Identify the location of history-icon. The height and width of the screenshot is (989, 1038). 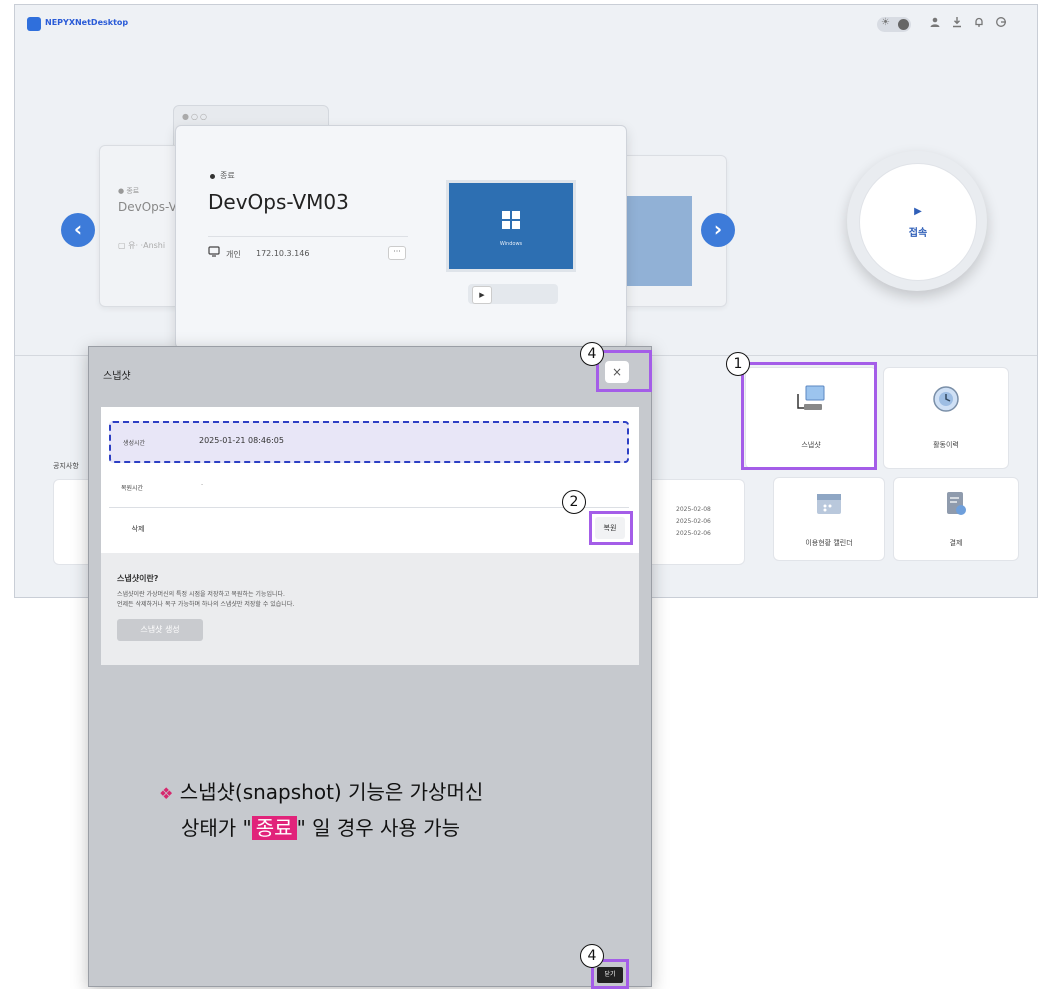
(946, 402).